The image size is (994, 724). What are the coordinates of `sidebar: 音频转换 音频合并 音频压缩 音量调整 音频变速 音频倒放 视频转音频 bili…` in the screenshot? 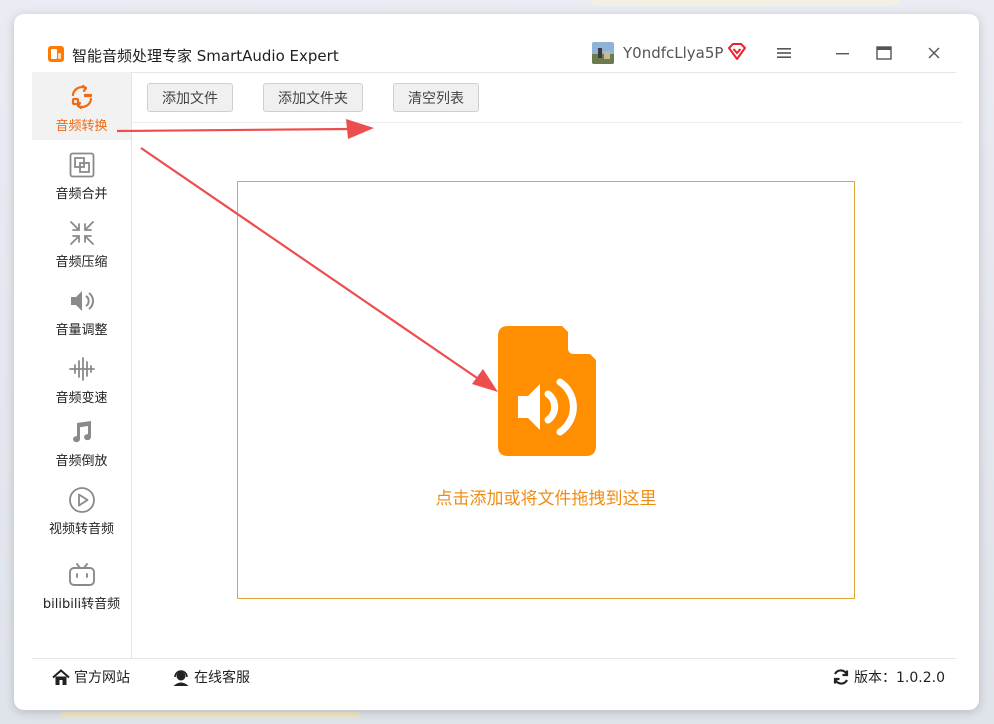 It's located at (82, 365).